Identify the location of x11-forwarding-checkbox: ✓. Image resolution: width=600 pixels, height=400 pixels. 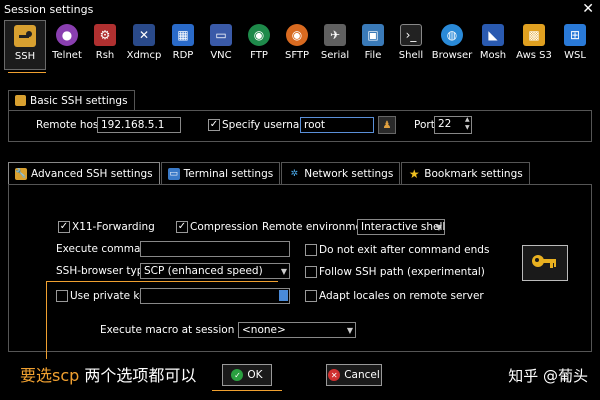
(64, 227).